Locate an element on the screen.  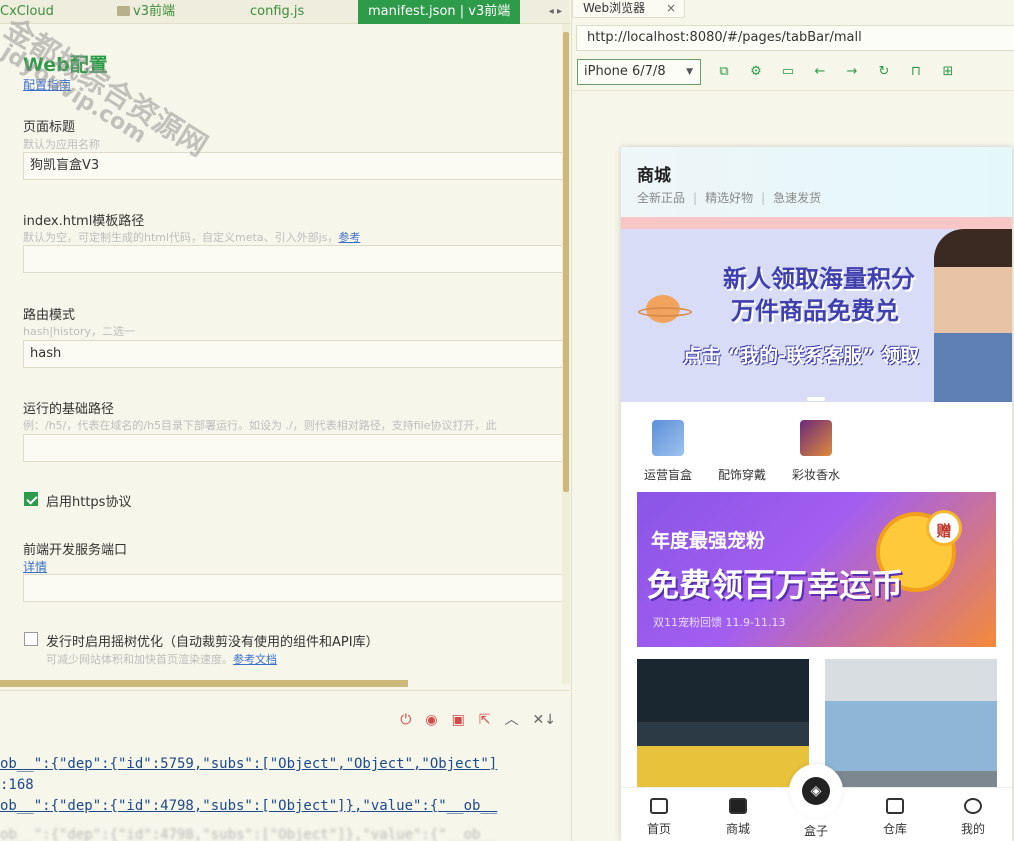
browser-toolbar: ⧉ ⚙ ▭ ← → ↻ ⊓ ⊞ is located at coordinates (836, 72).